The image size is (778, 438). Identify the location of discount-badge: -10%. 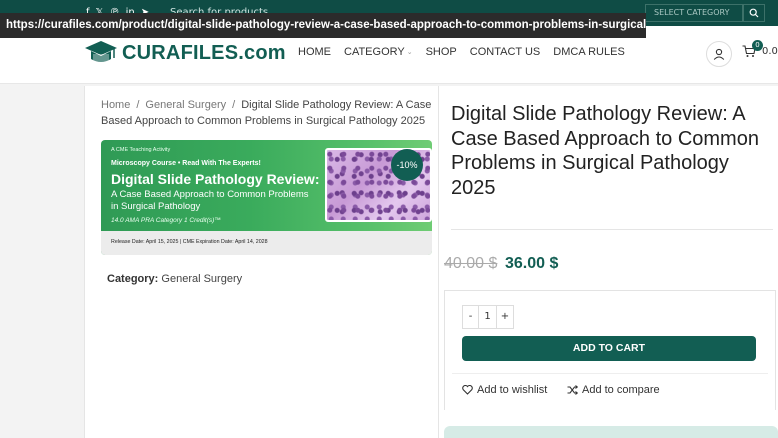
(407, 165).